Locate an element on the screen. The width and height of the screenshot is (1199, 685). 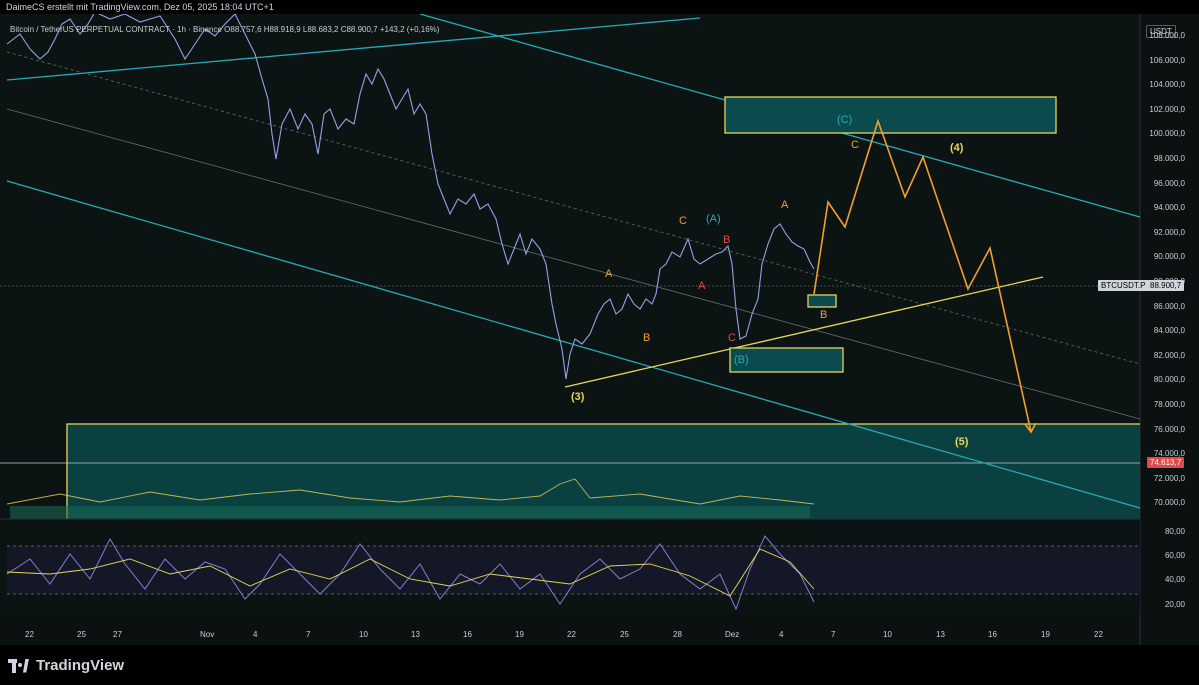
symbol-tag: BTCUSDT.P is located at coordinates (1123, 285).